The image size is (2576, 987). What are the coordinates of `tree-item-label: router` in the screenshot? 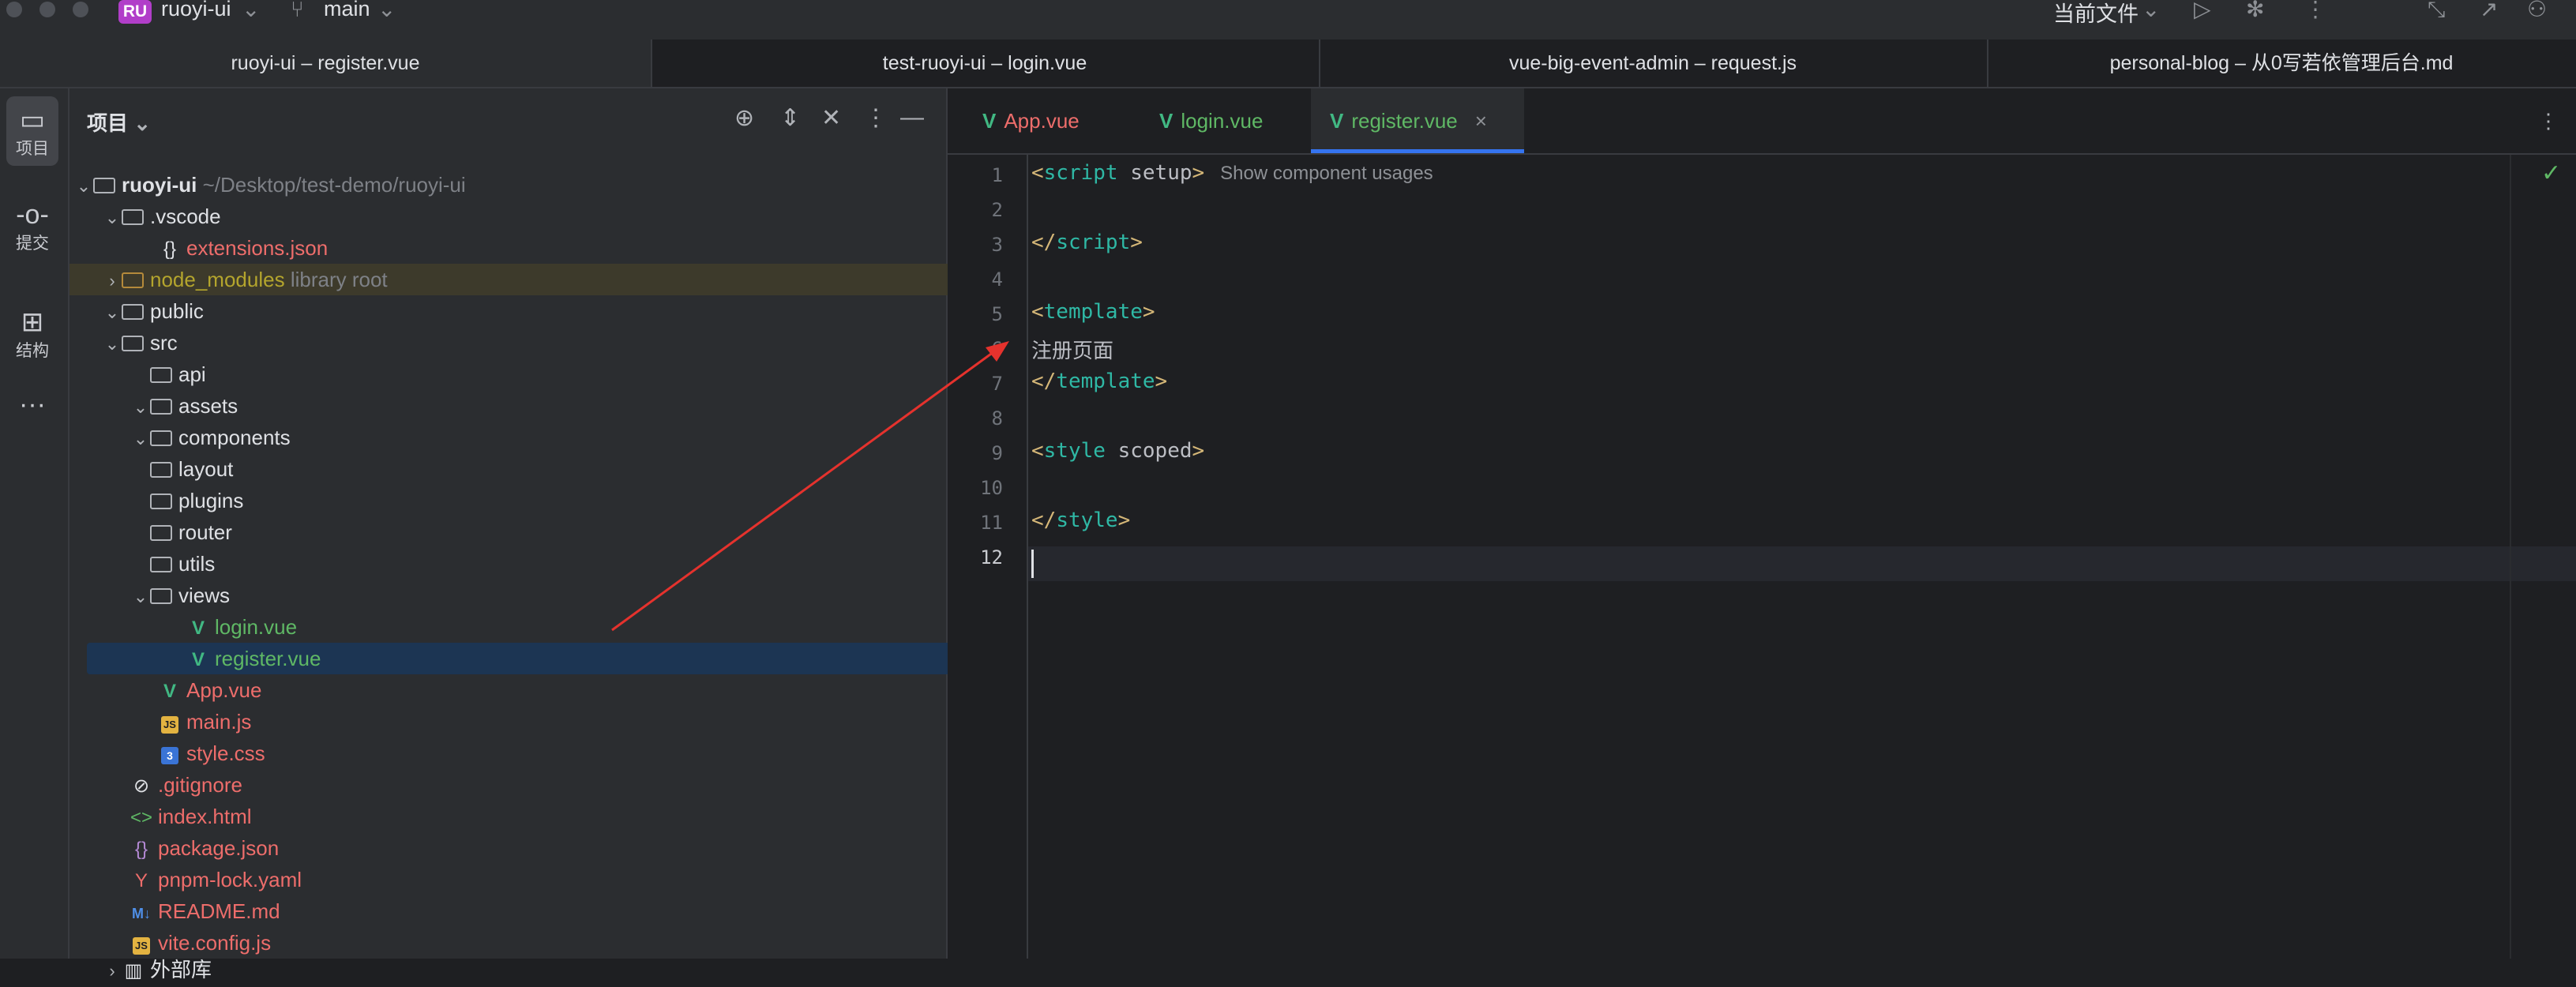 It's located at (205, 532).